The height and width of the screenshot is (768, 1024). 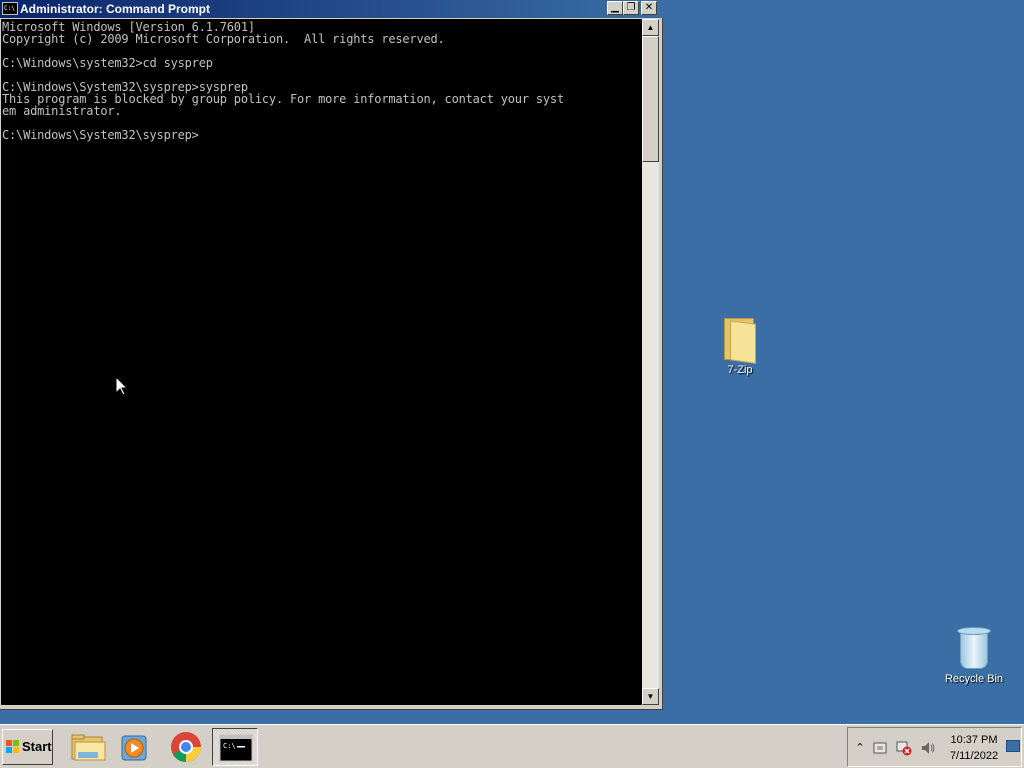 I want to click on taskbar-command-prompt-button: C:\, so click(x=235, y=747).